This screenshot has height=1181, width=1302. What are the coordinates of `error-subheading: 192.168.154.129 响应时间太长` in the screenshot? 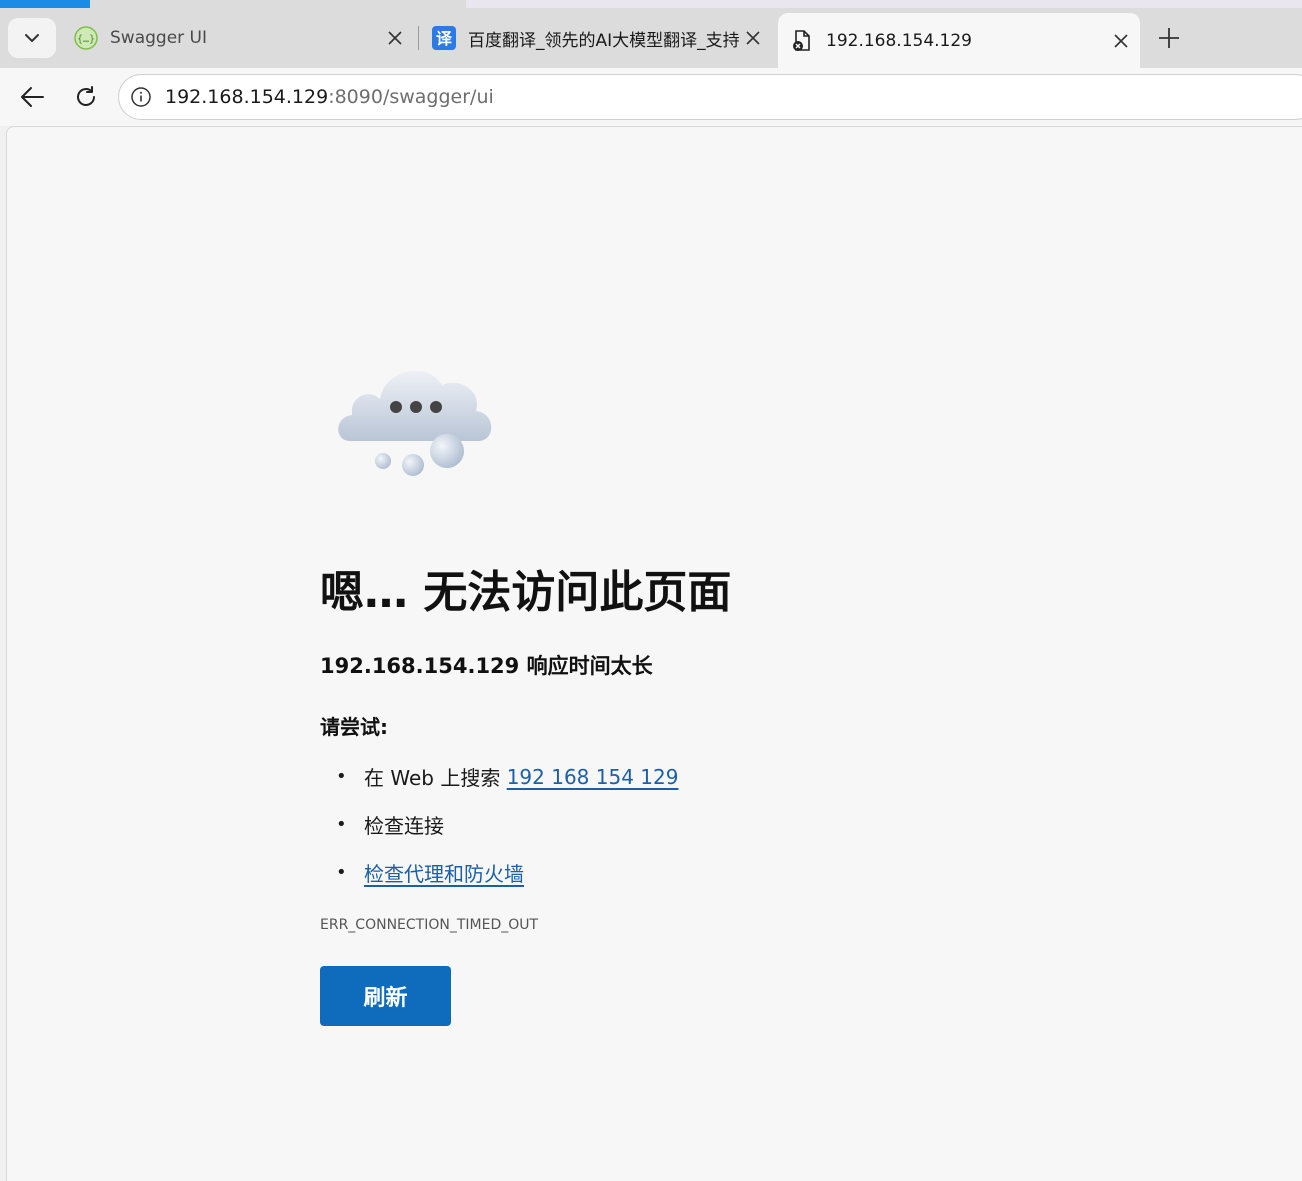 It's located at (486, 666).